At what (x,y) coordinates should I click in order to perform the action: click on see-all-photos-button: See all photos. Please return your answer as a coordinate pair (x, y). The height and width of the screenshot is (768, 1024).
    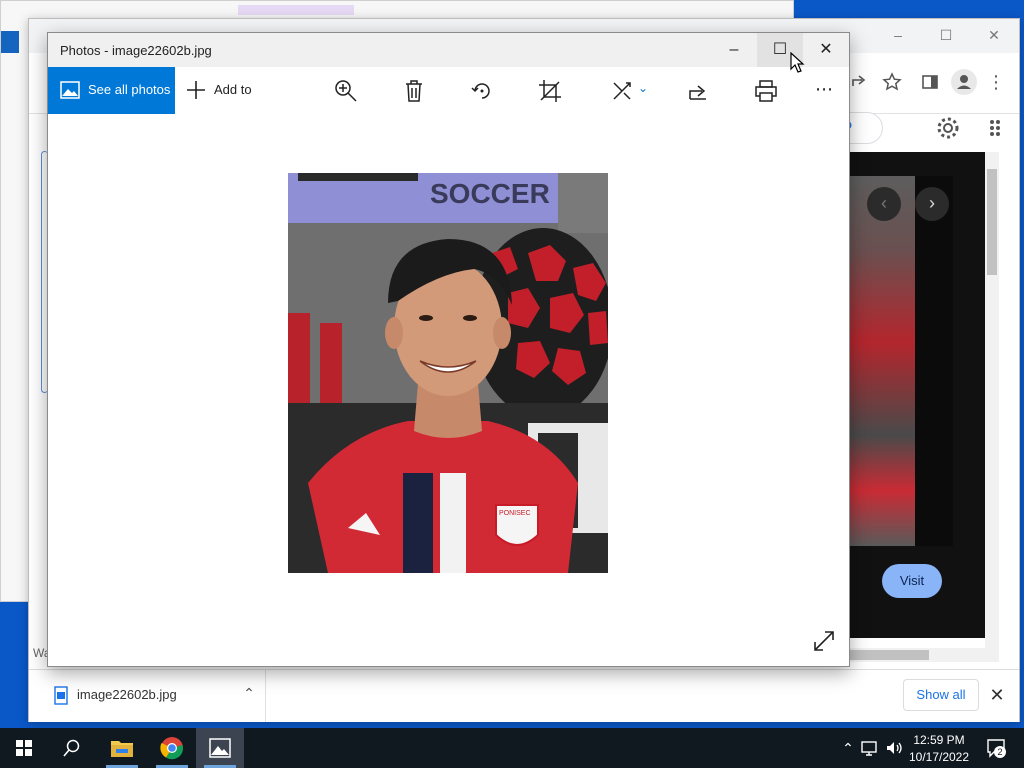
    Looking at the image, I should click on (111, 90).